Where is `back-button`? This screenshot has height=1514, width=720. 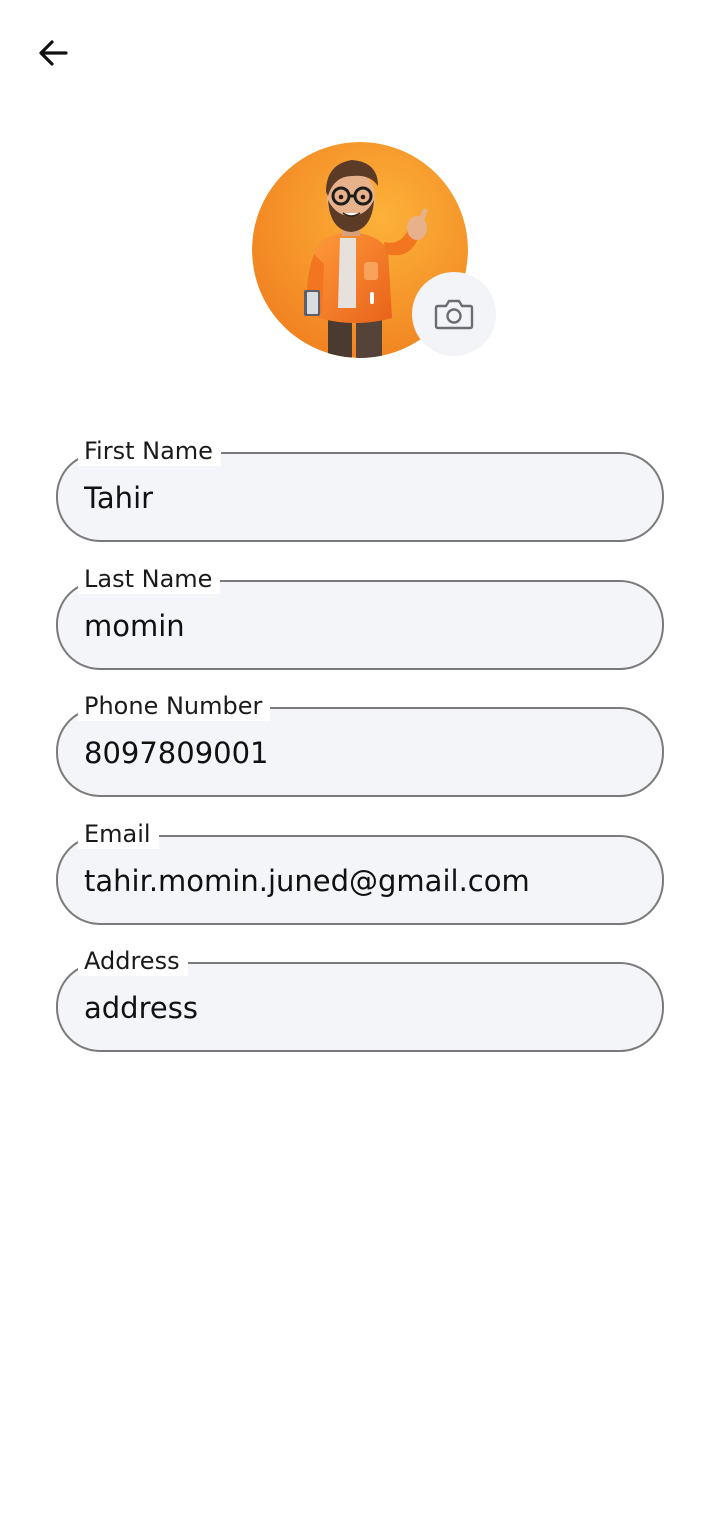 back-button is located at coordinates (53, 53).